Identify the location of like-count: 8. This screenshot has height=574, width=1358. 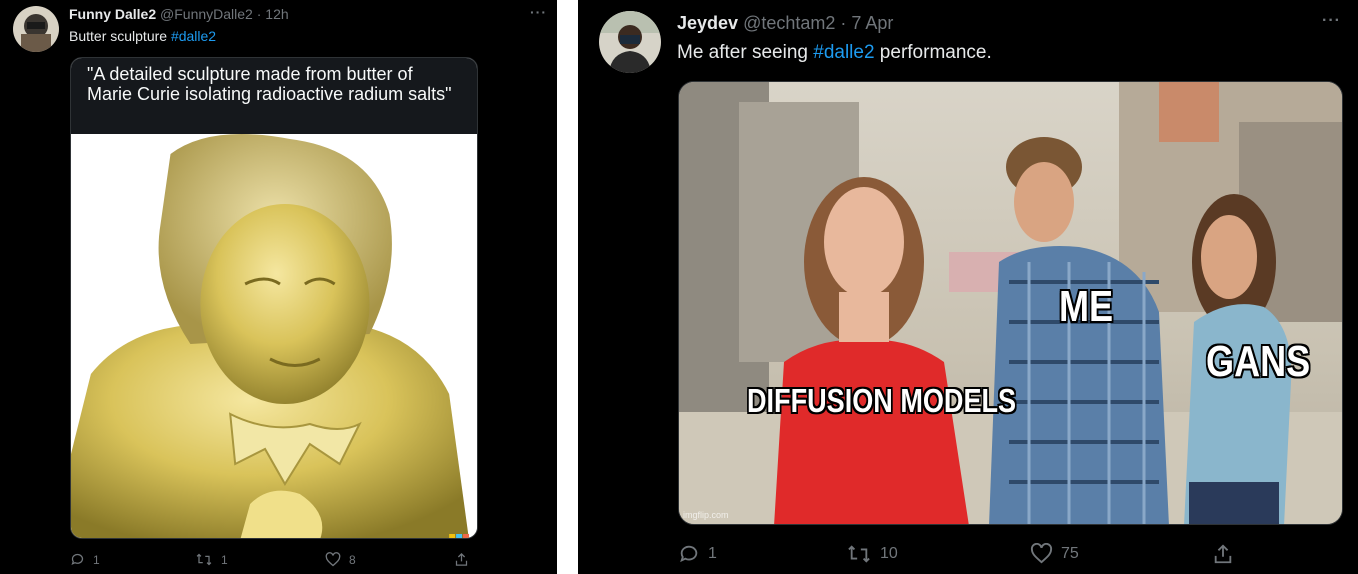
(352, 559).